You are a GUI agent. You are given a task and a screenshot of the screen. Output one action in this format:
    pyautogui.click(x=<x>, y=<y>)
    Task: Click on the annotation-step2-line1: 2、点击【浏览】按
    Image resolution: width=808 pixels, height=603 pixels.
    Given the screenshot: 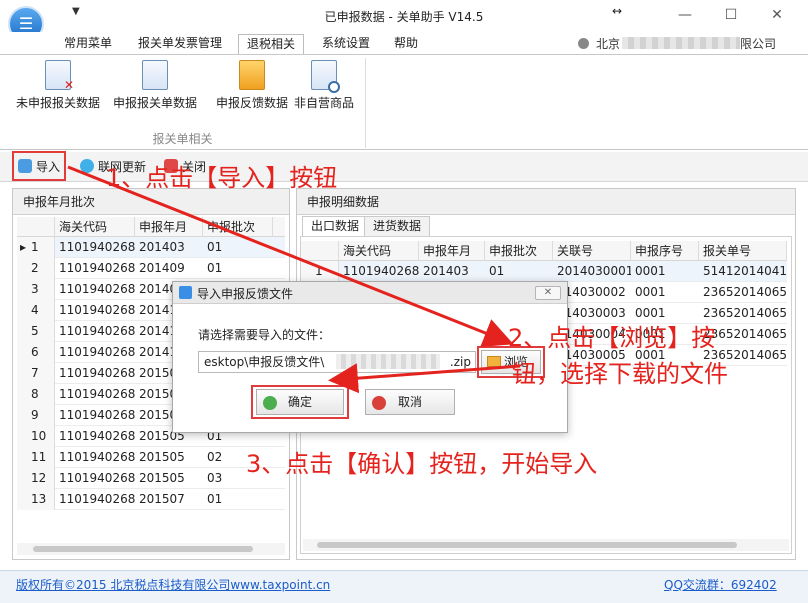 What is the action you would take?
    pyautogui.click(x=612, y=338)
    